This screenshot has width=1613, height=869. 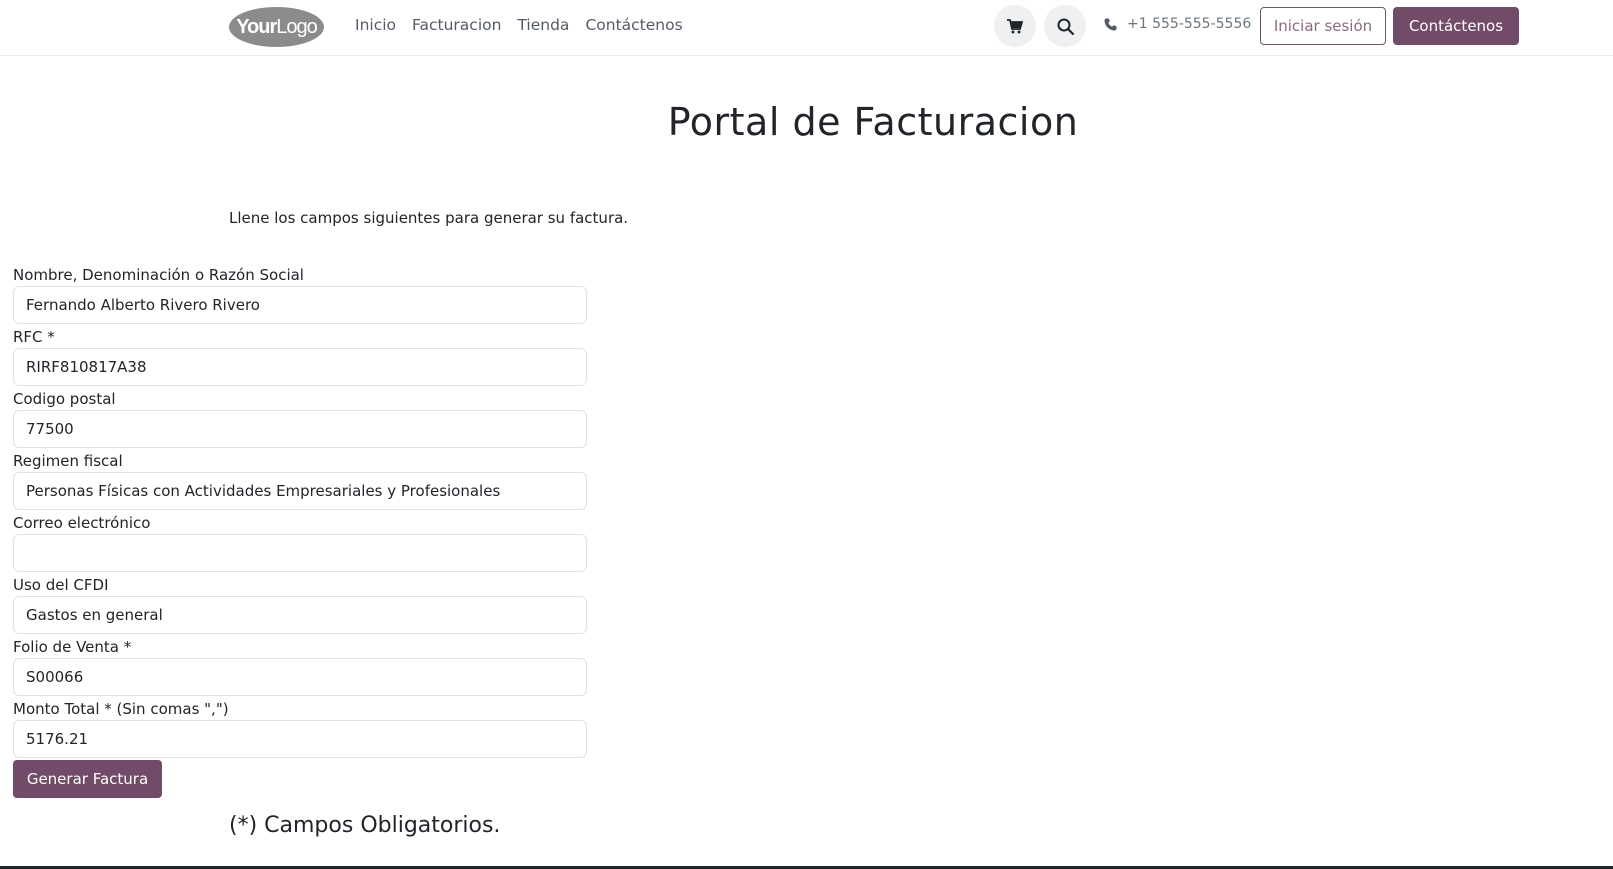 I want to click on field-codigo-postal: Codigo postal, so click(x=300, y=420).